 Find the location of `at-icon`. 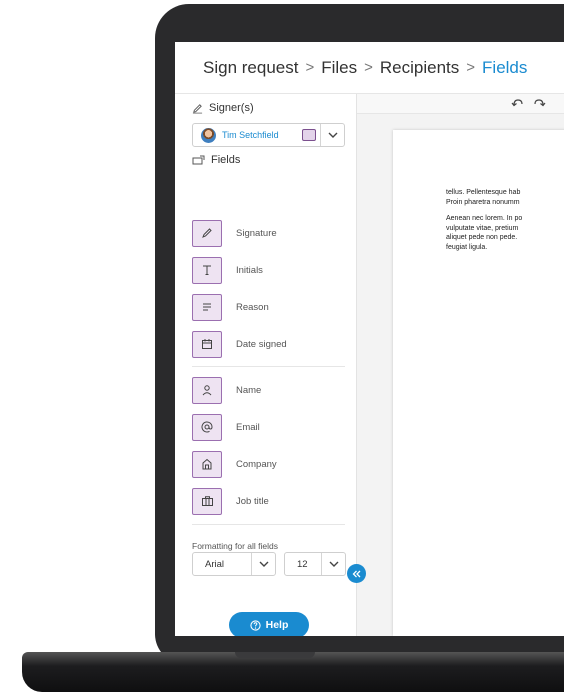

at-icon is located at coordinates (207, 427).